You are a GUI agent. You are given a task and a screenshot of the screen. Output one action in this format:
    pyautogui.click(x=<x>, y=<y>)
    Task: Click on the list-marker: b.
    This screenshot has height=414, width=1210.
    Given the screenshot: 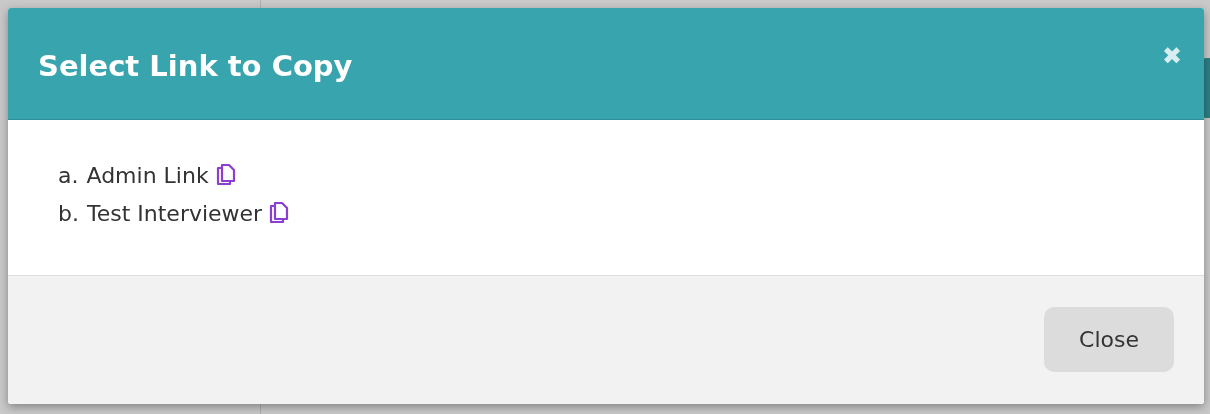 What is the action you would take?
    pyautogui.click(x=68, y=213)
    